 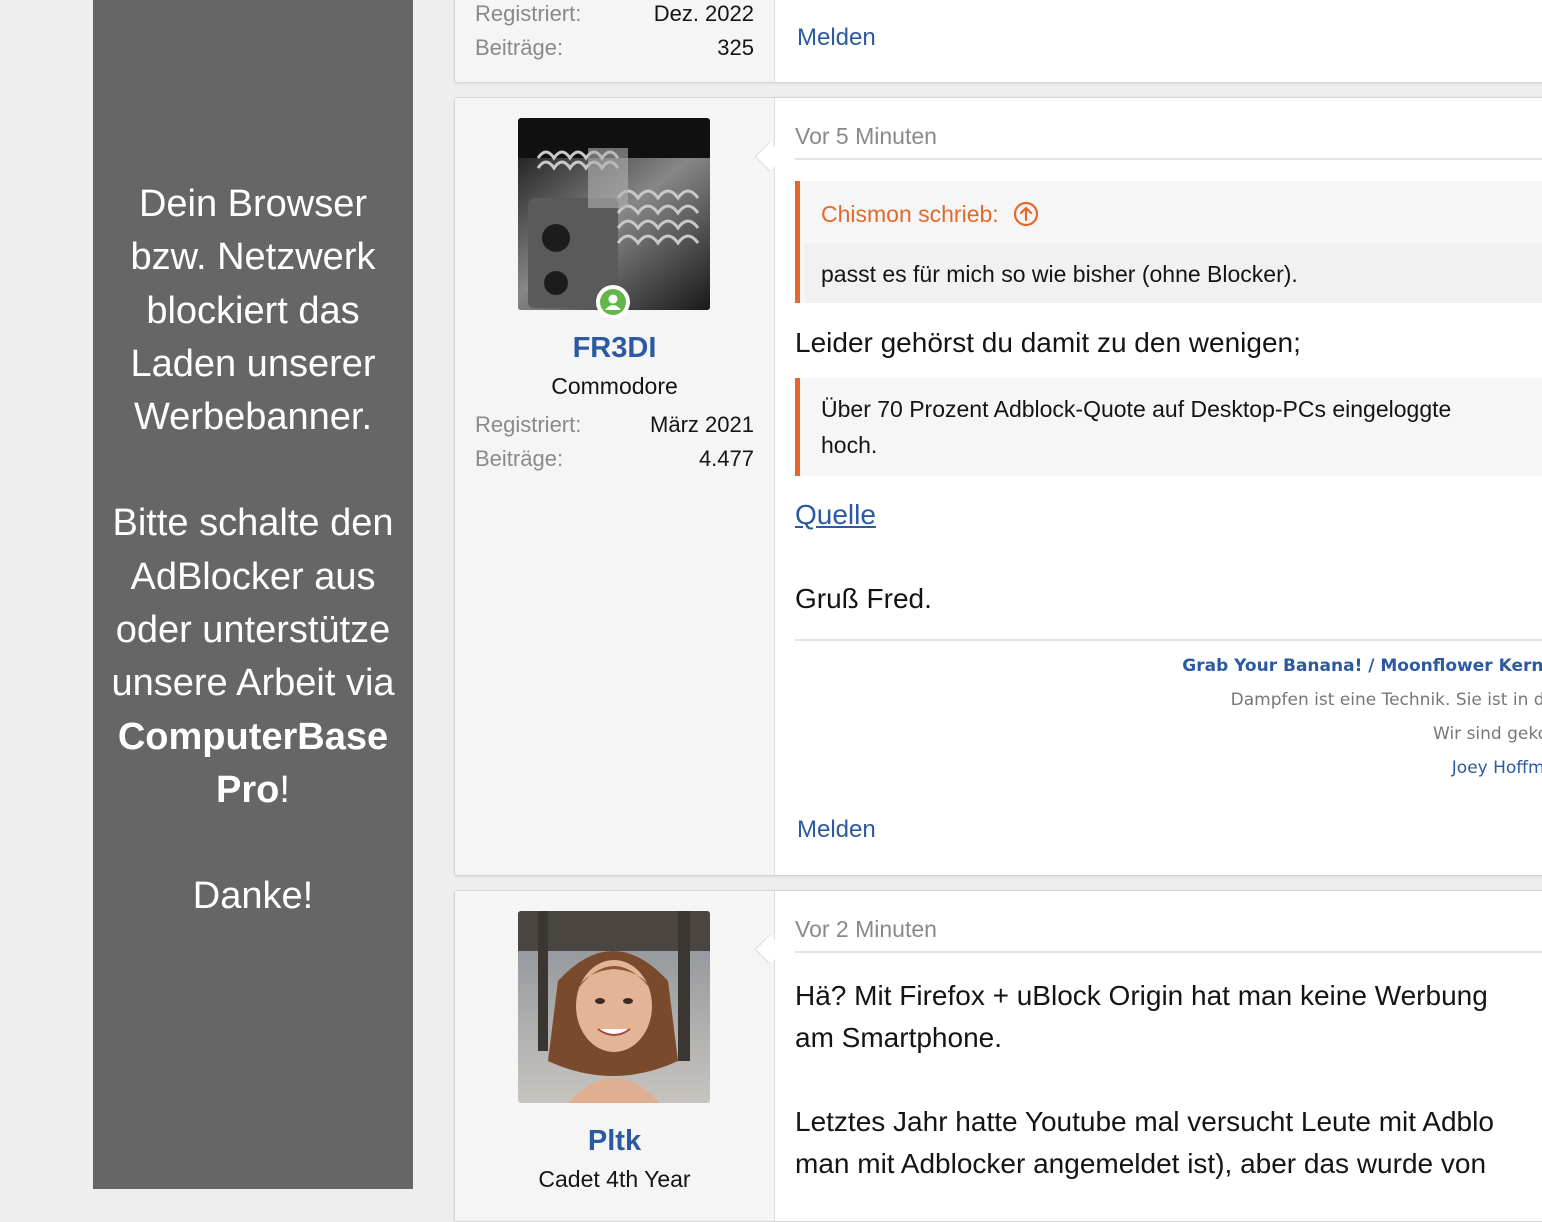 I want to click on source-link: Quelle, so click(x=835, y=515).